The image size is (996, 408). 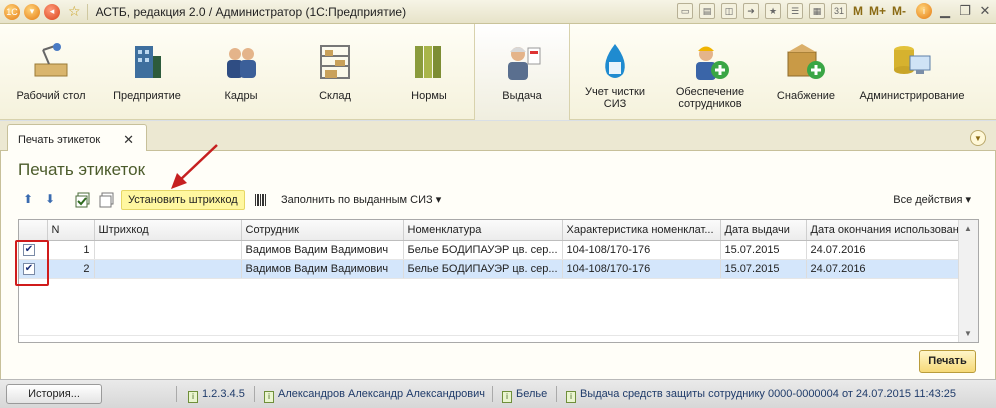 I want to click on chevron-down-icon: ▼, so click(x=978, y=138).